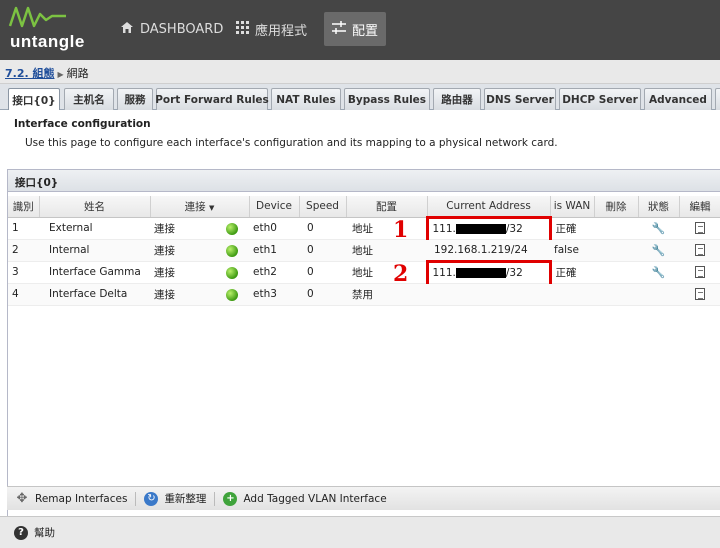 This screenshot has height=548, width=720. I want to click on row-device: eth3, so click(274, 294).